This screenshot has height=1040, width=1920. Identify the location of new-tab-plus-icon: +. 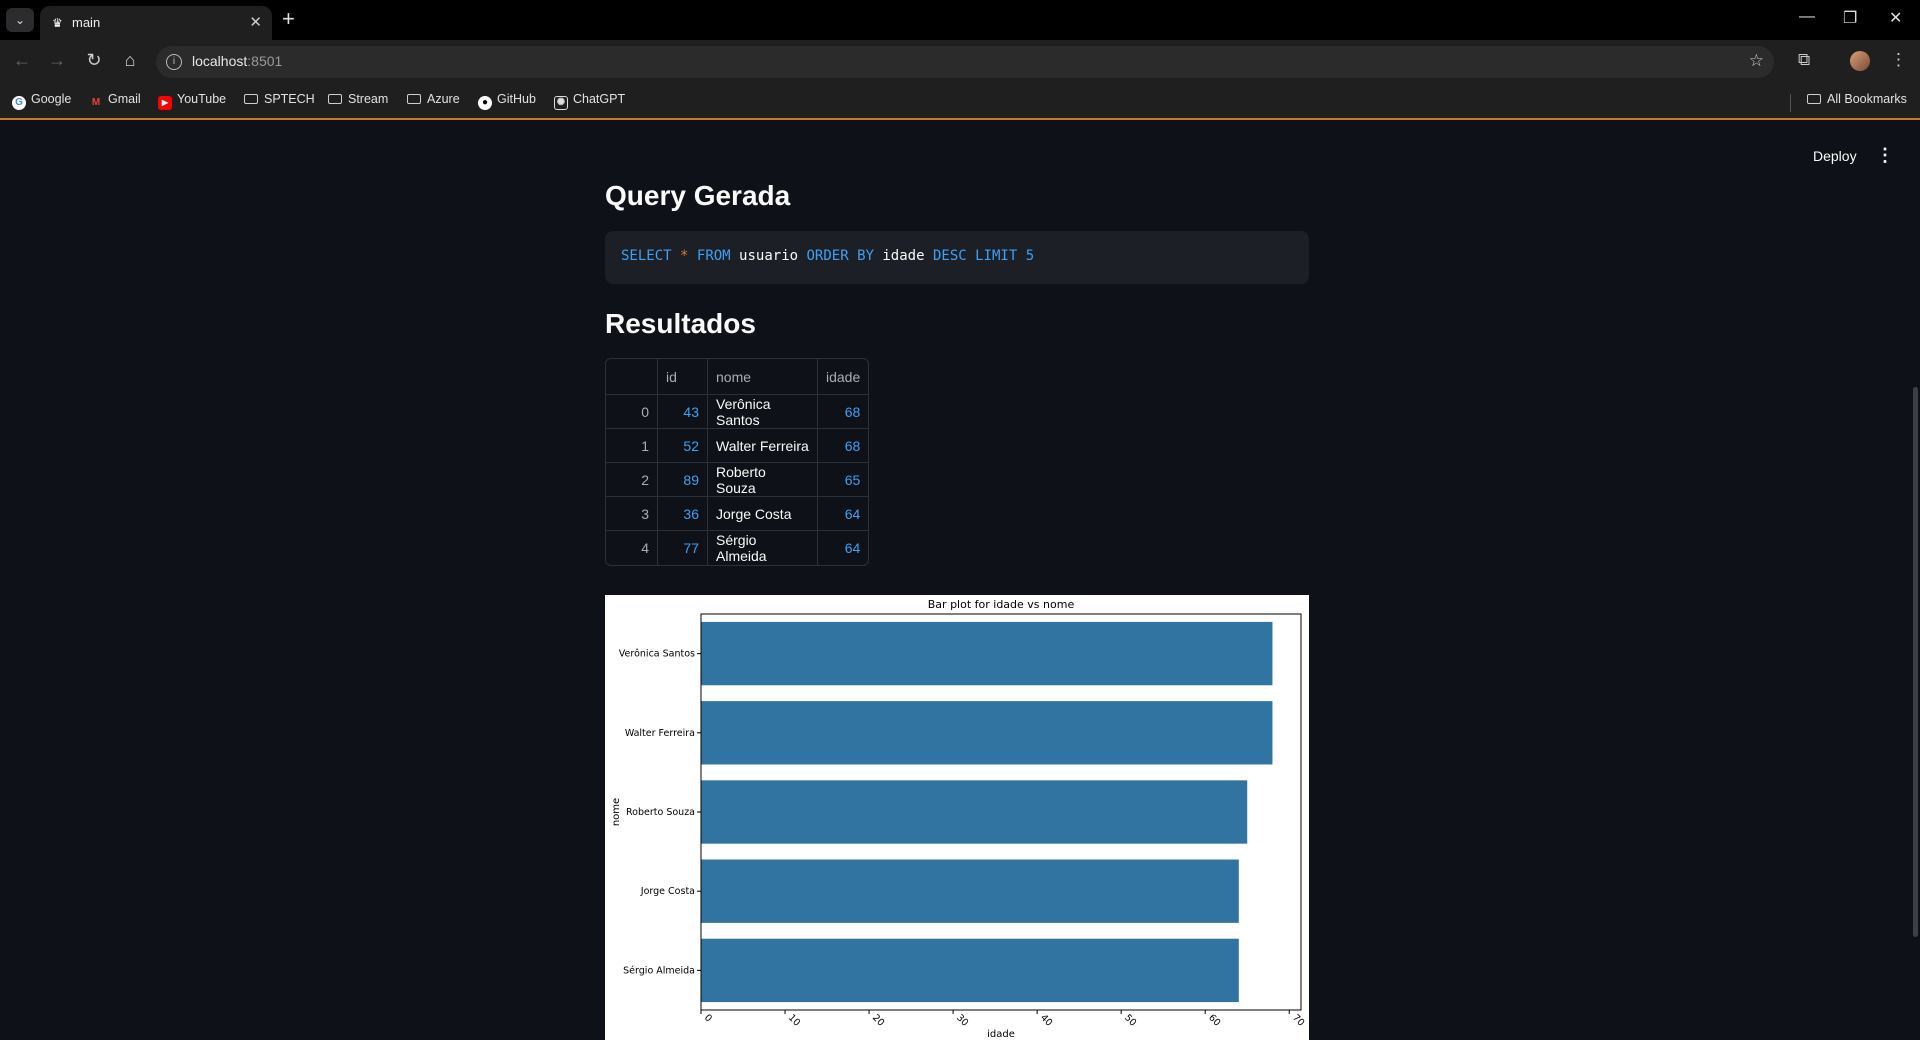
(288, 19).